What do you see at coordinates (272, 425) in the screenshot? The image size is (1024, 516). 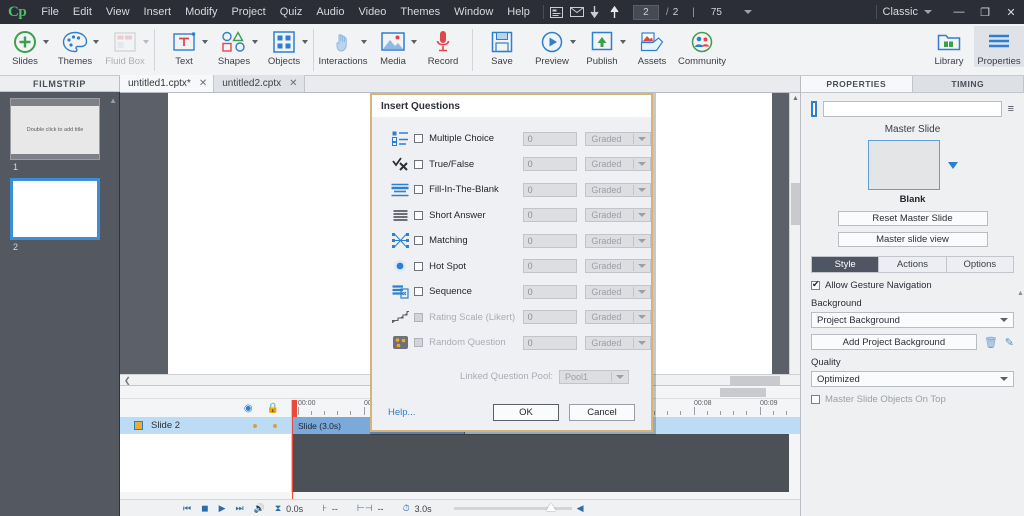 I see `row-toggles` at bounding box center [272, 425].